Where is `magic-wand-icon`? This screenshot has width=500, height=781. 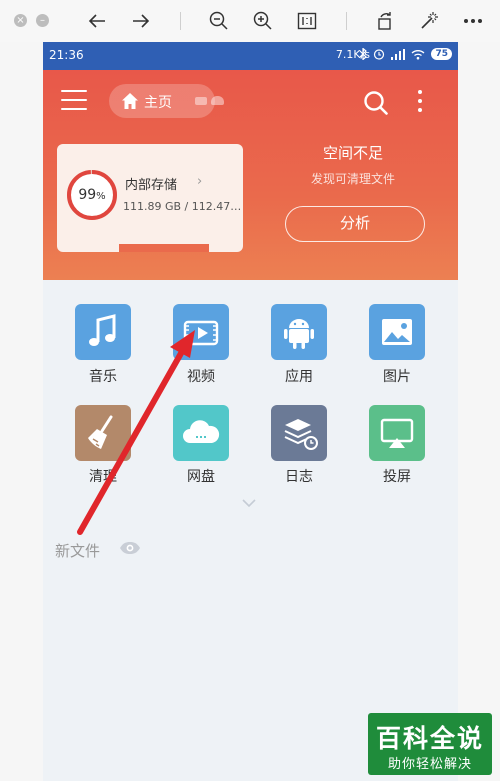 magic-wand-icon is located at coordinates (429, 21).